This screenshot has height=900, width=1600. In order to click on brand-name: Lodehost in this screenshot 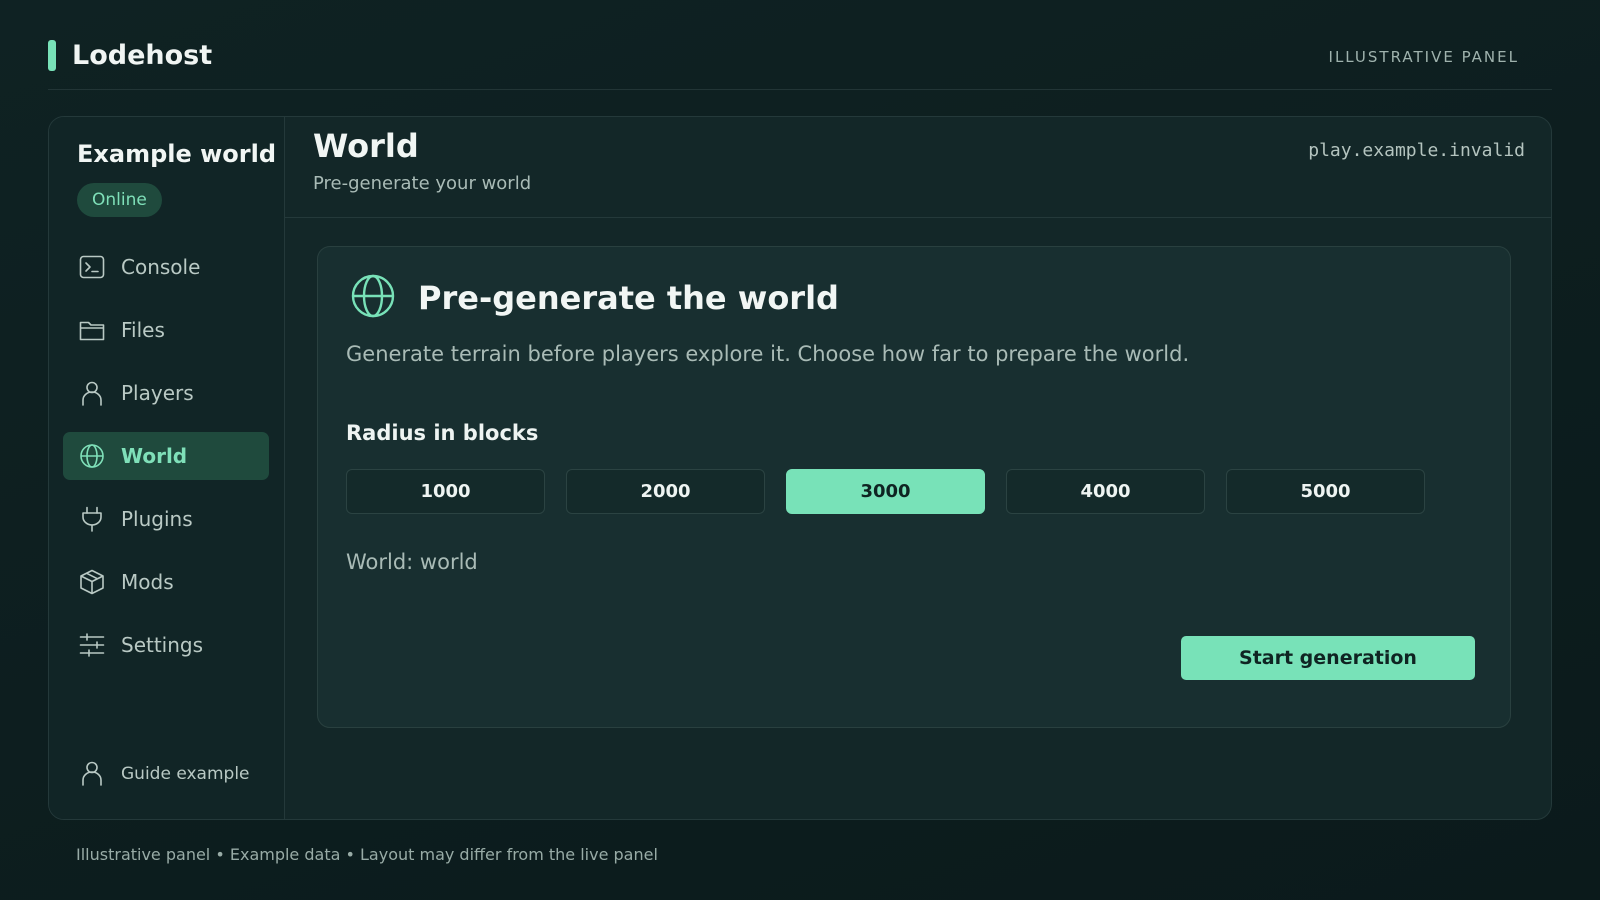, I will do `click(142, 55)`.